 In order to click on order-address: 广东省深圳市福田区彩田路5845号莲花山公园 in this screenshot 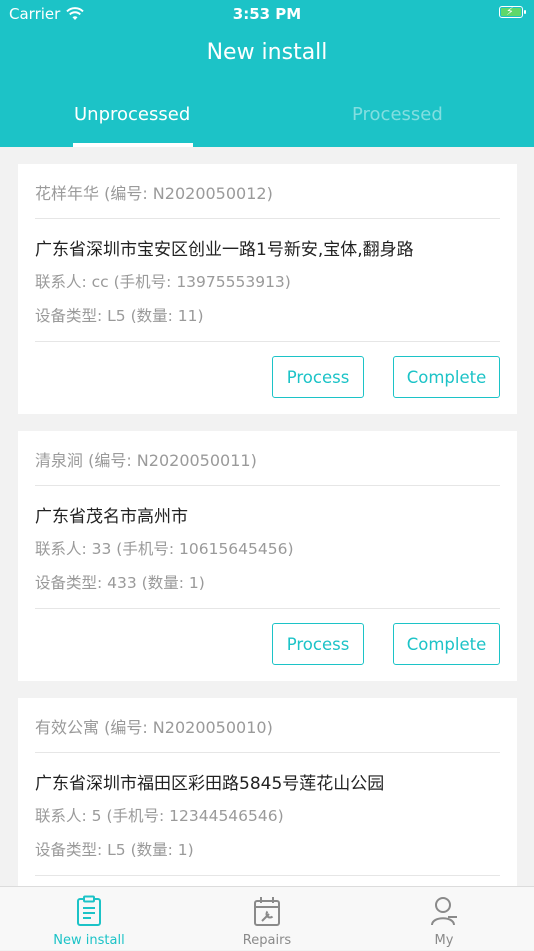, I will do `click(210, 784)`.